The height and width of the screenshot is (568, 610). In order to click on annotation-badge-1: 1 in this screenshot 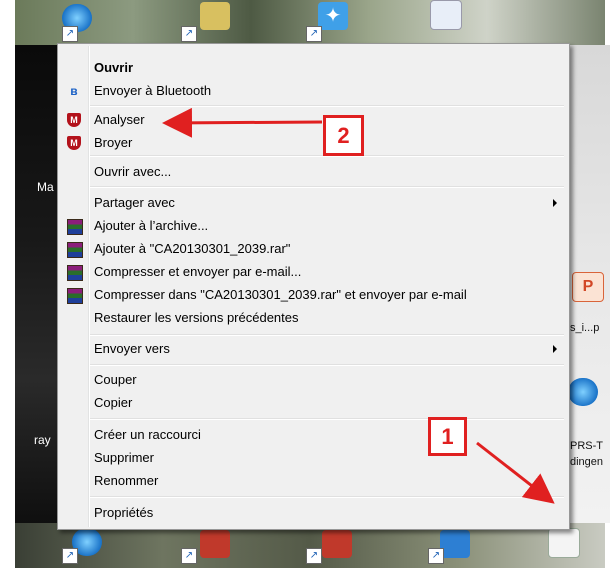, I will do `click(447, 436)`.